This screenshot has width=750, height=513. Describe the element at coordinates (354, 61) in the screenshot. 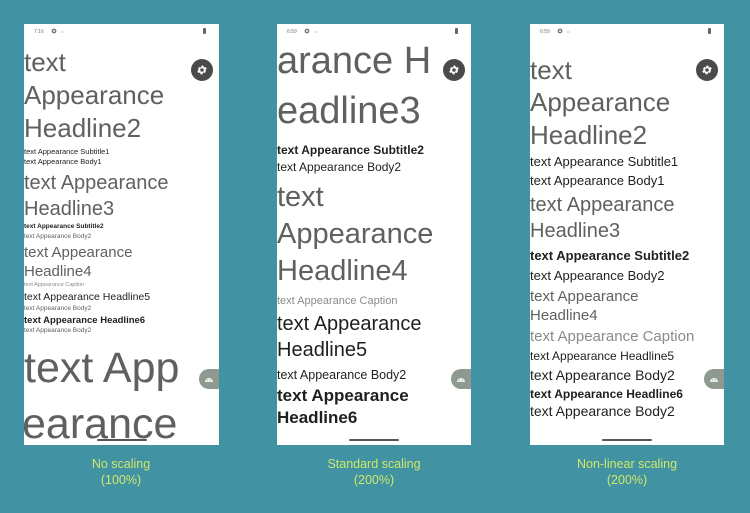

I see `headline3-line: arance H` at that location.